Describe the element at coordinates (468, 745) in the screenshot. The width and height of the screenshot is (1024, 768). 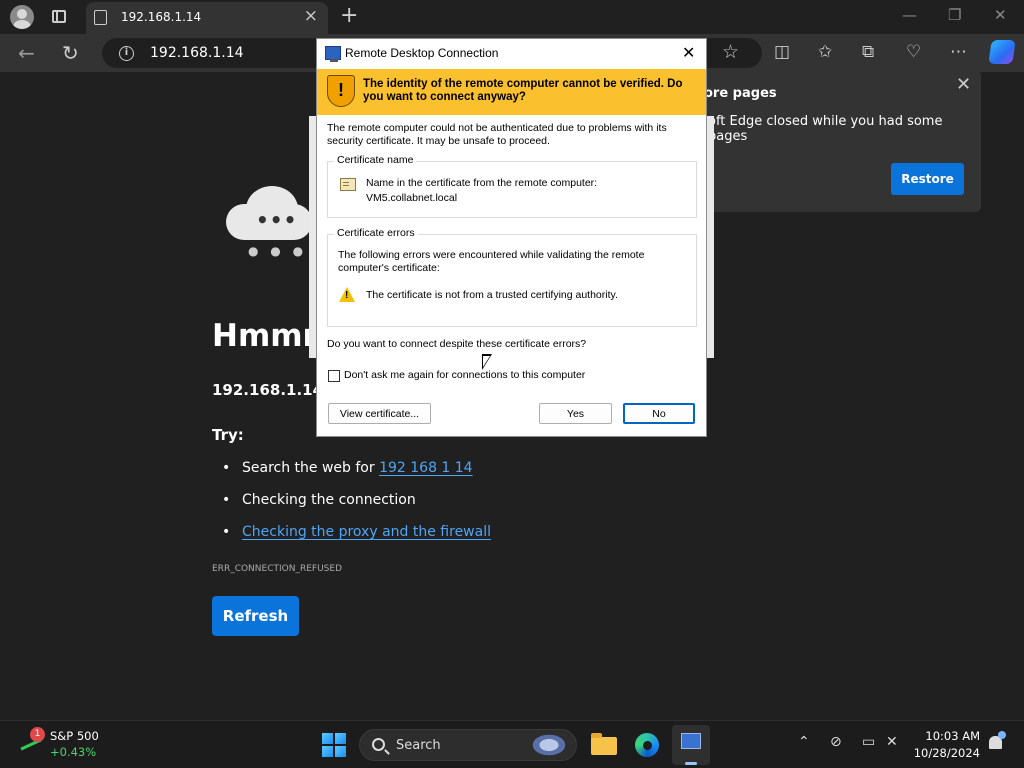
I see `taskbar-search-input: Search` at that location.